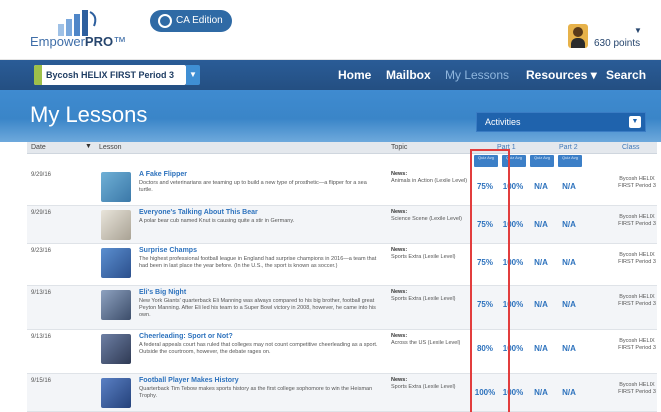 This screenshot has height=412, width=661. I want to click on header-topic: Topic, so click(399, 147).